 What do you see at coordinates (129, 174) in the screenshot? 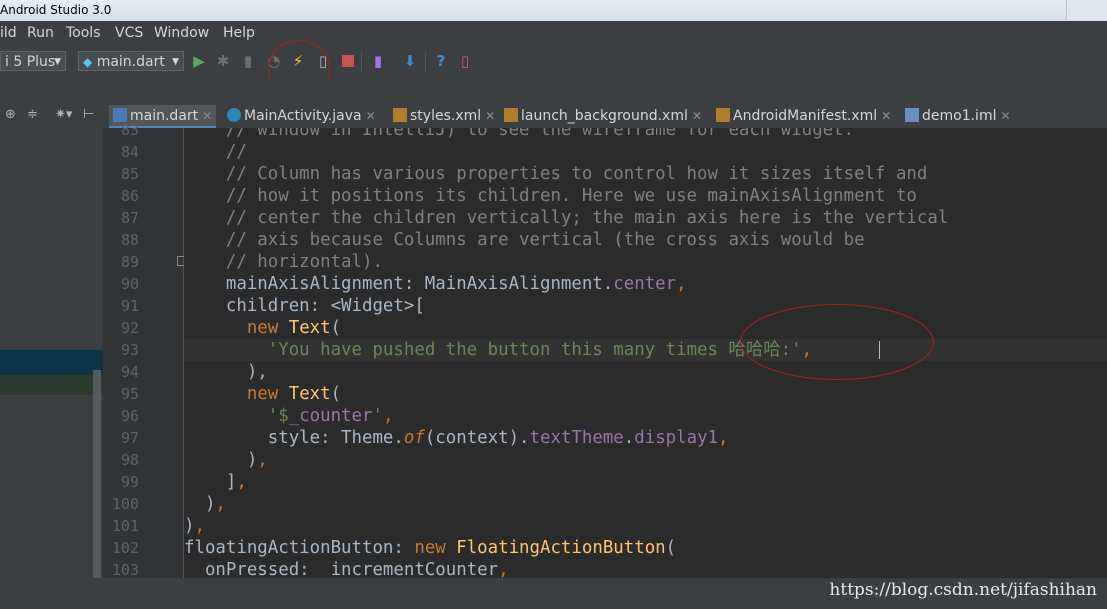
I see `line-number: 85` at bounding box center [129, 174].